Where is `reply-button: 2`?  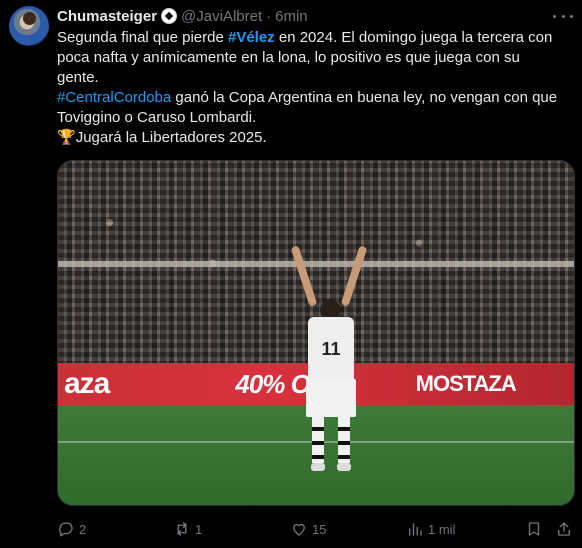 reply-button: 2 is located at coordinates (71, 529).